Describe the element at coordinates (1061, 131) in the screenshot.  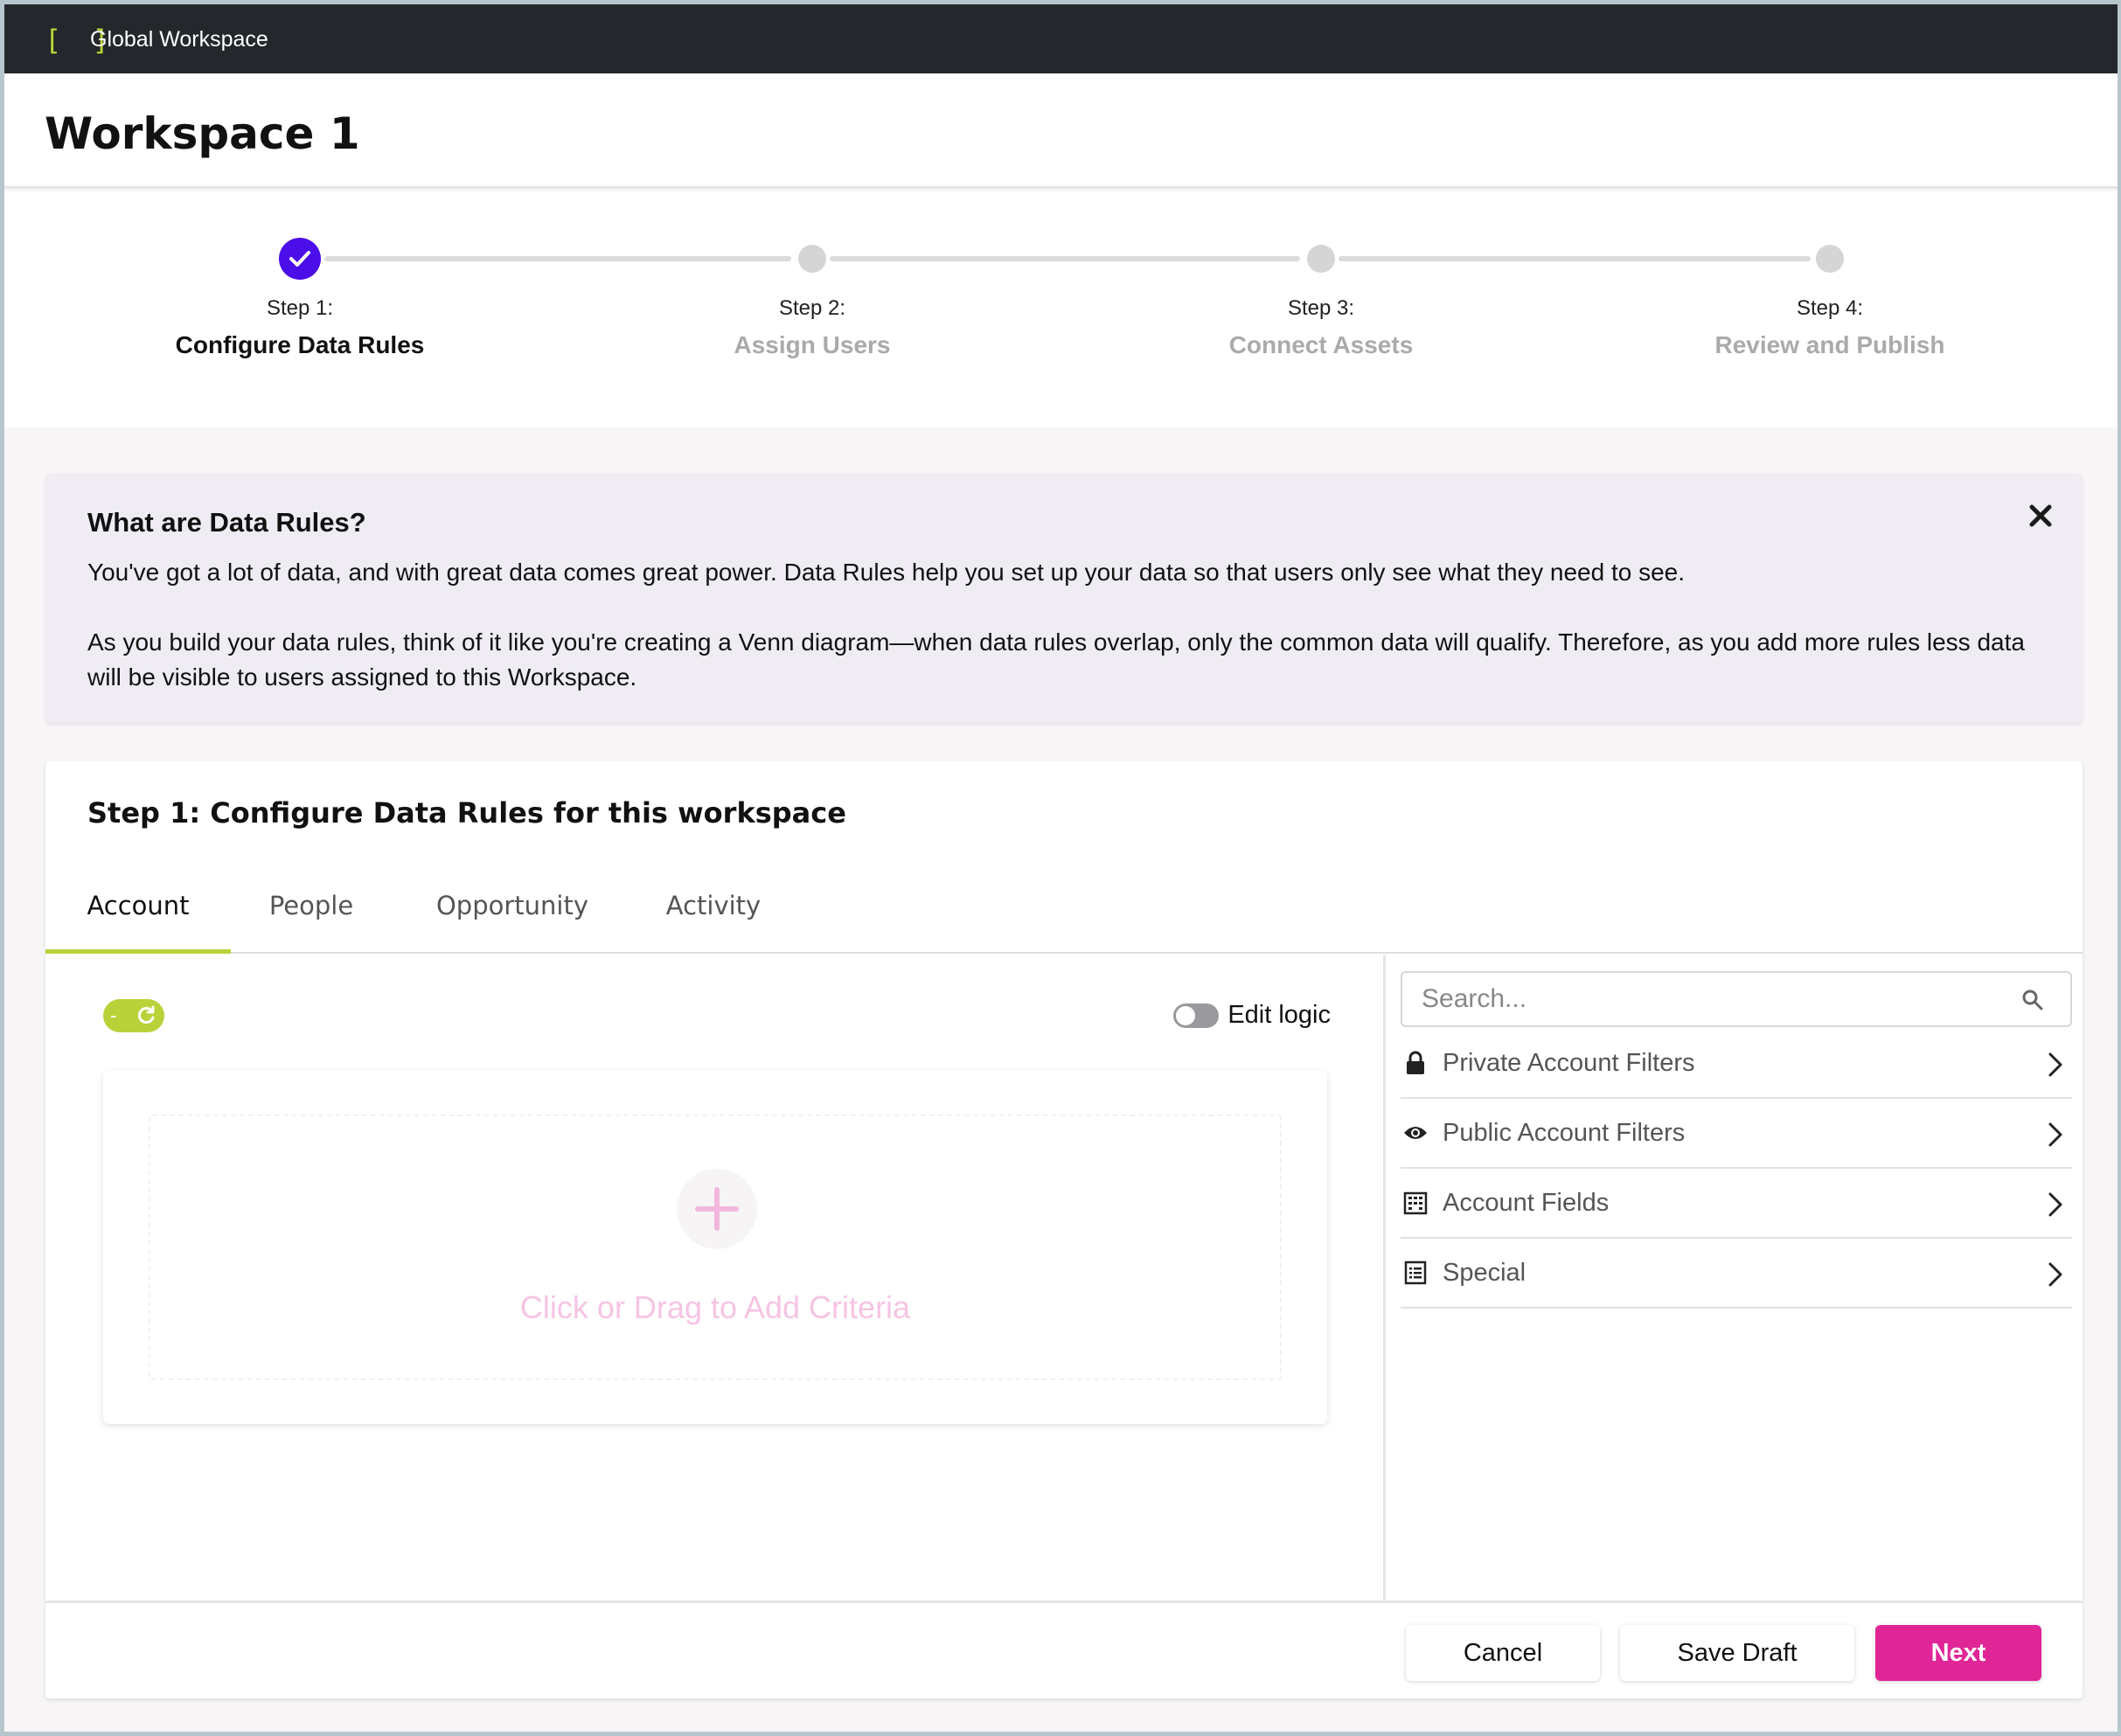
I see `page-header: Workspace 1` at that location.